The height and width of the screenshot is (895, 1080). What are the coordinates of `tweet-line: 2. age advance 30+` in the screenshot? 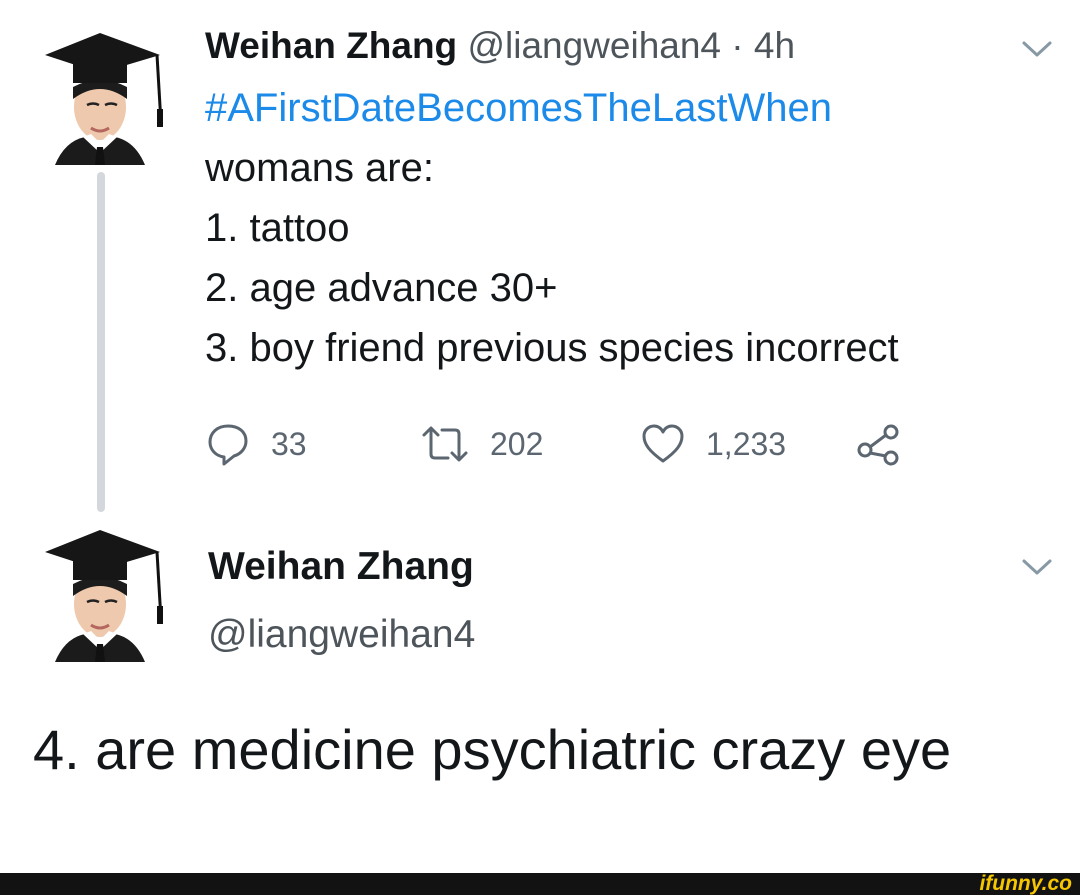 It's located at (381, 288).